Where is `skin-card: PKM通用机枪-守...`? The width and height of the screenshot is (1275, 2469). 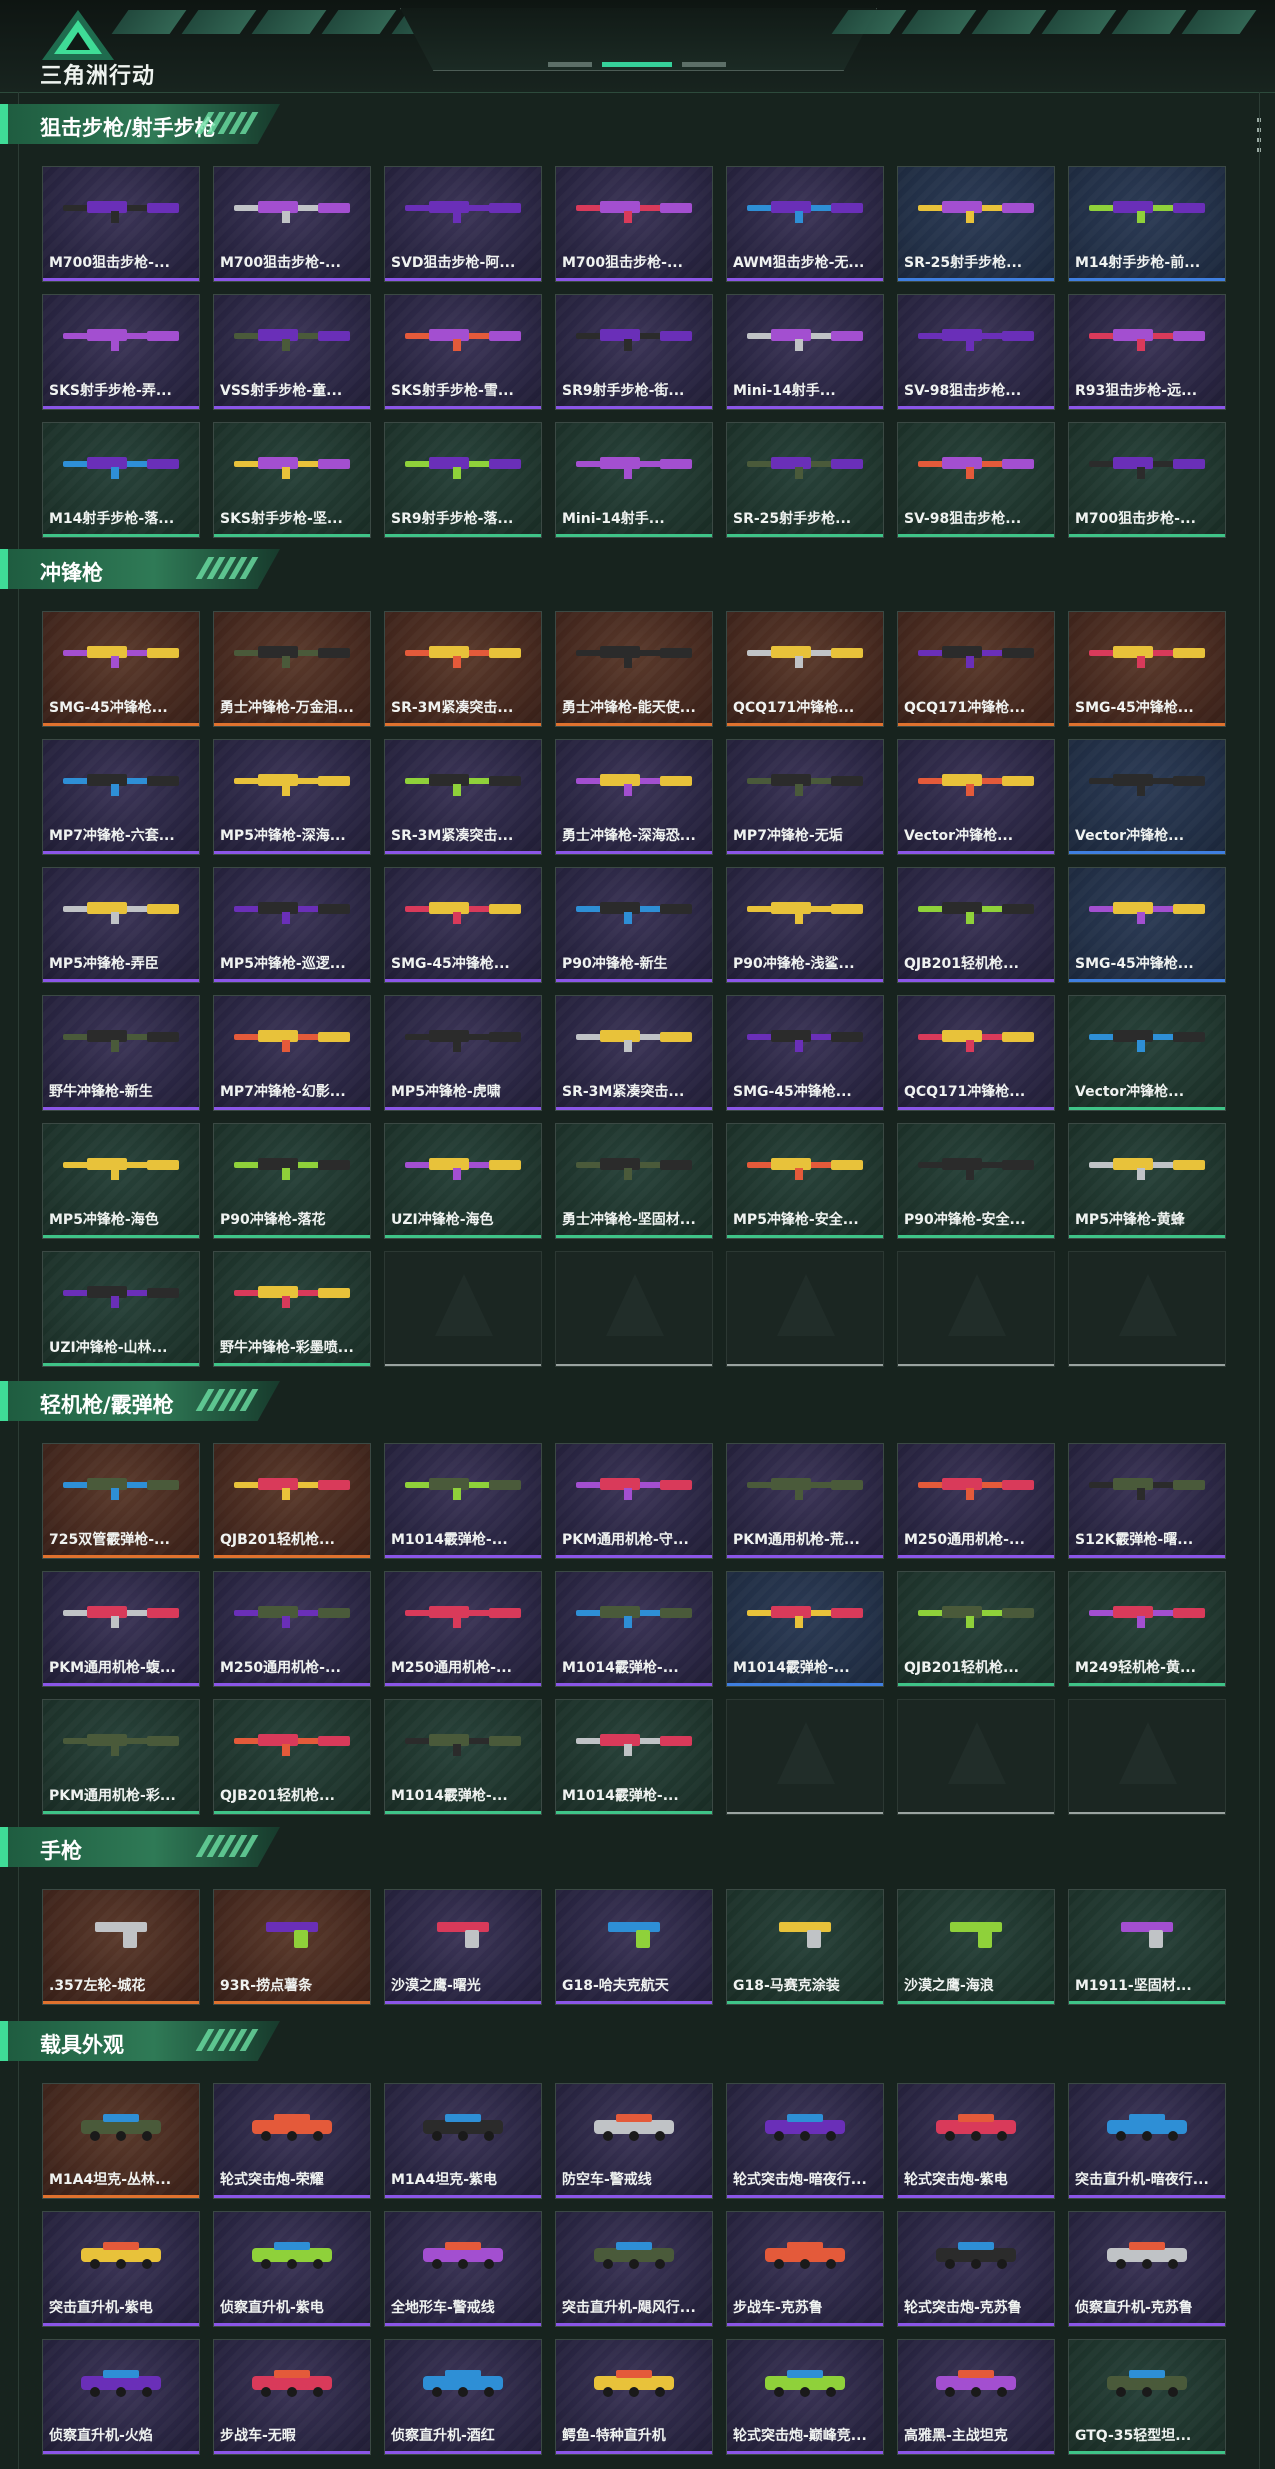 skin-card: PKM通用机枪-守... is located at coordinates (634, 1501).